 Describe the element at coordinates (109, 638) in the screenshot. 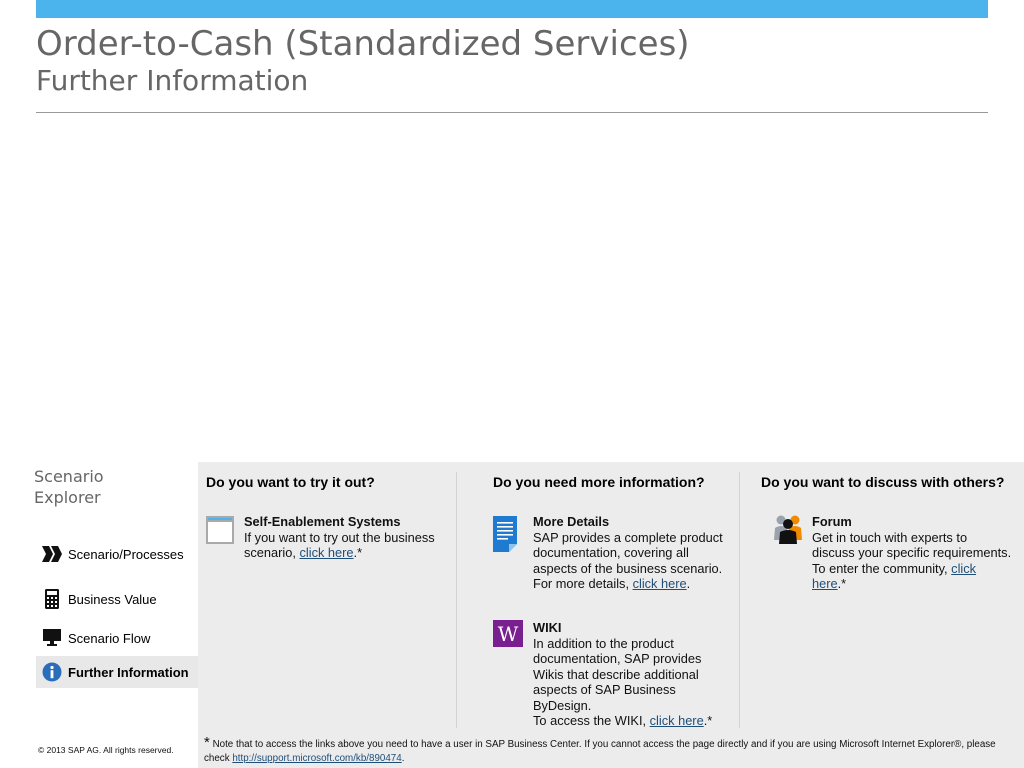

I see `nav-item-label: Scenario Flow` at that location.